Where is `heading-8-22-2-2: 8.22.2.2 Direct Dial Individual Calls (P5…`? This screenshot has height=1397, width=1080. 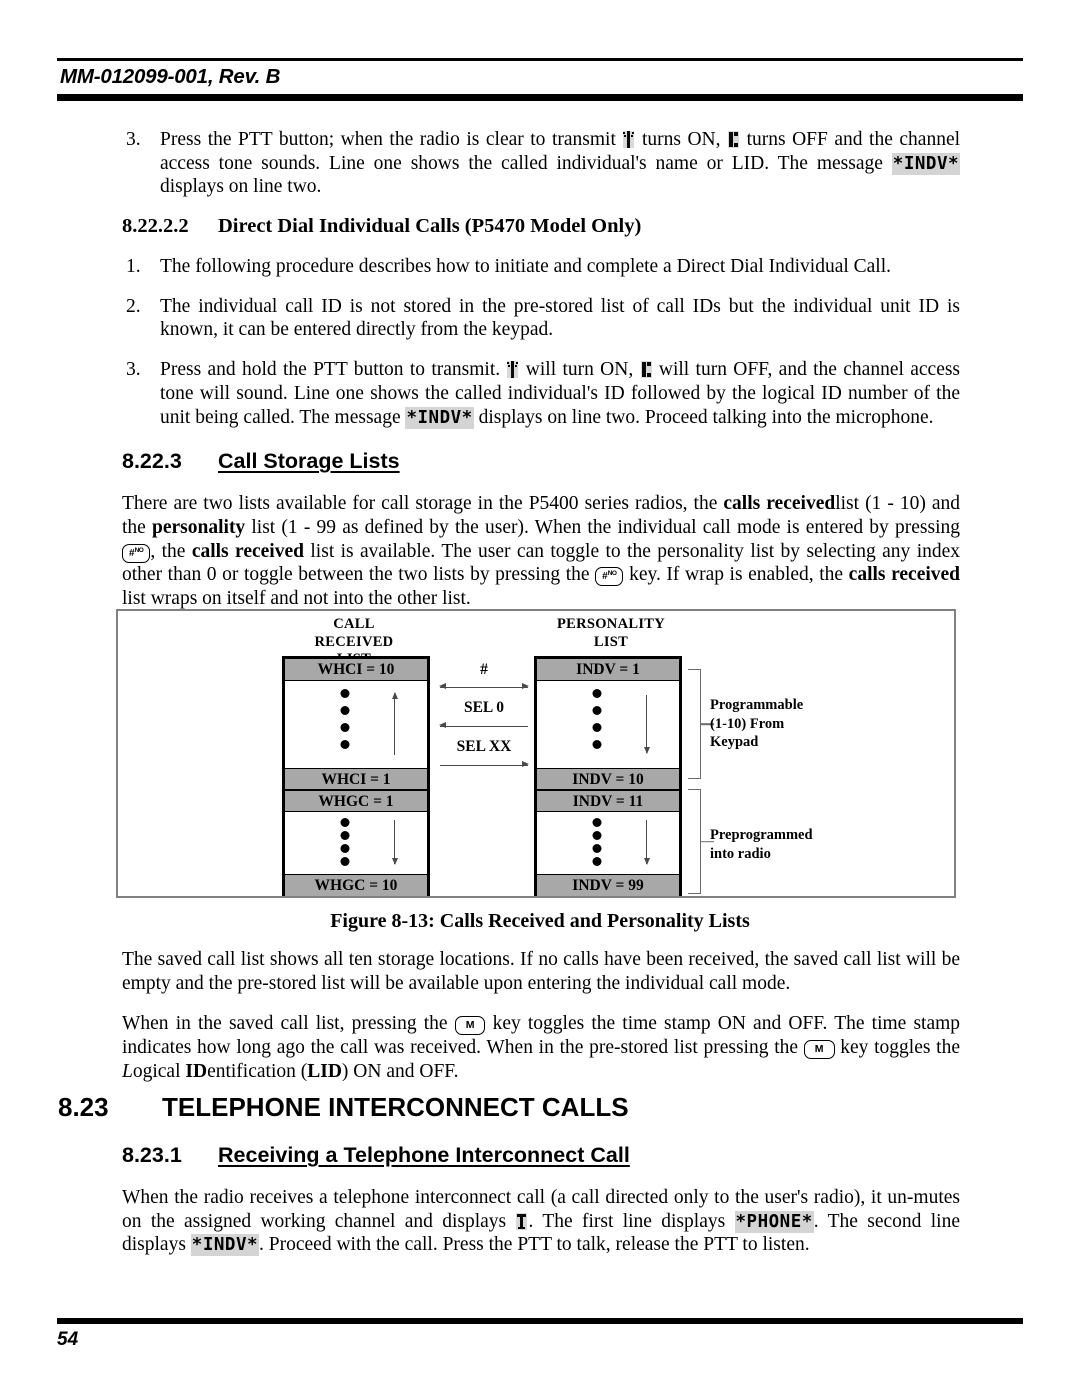 heading-8-22-2-2: 8.22.2.2 Direct Dial Individual Calls (P5… is located at coordinates (541, 226).